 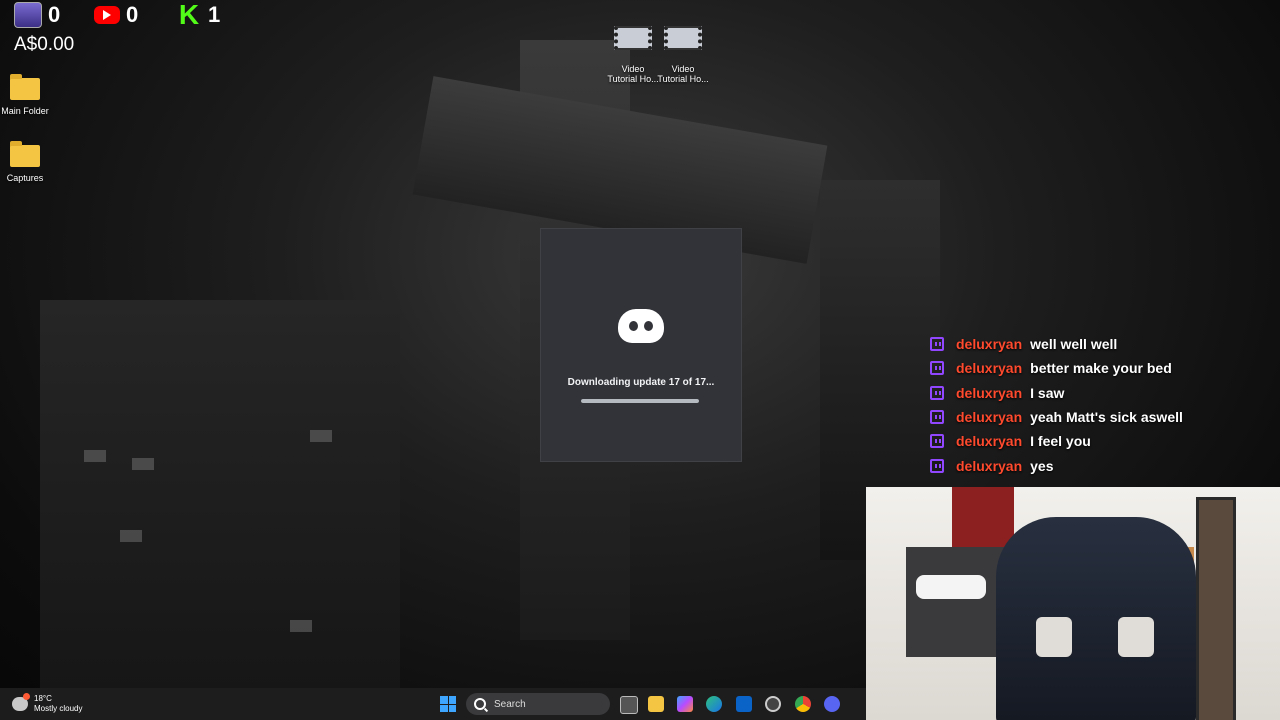 I want to click on chat-message: deluxryan yes, so click(x=1100, y=465).